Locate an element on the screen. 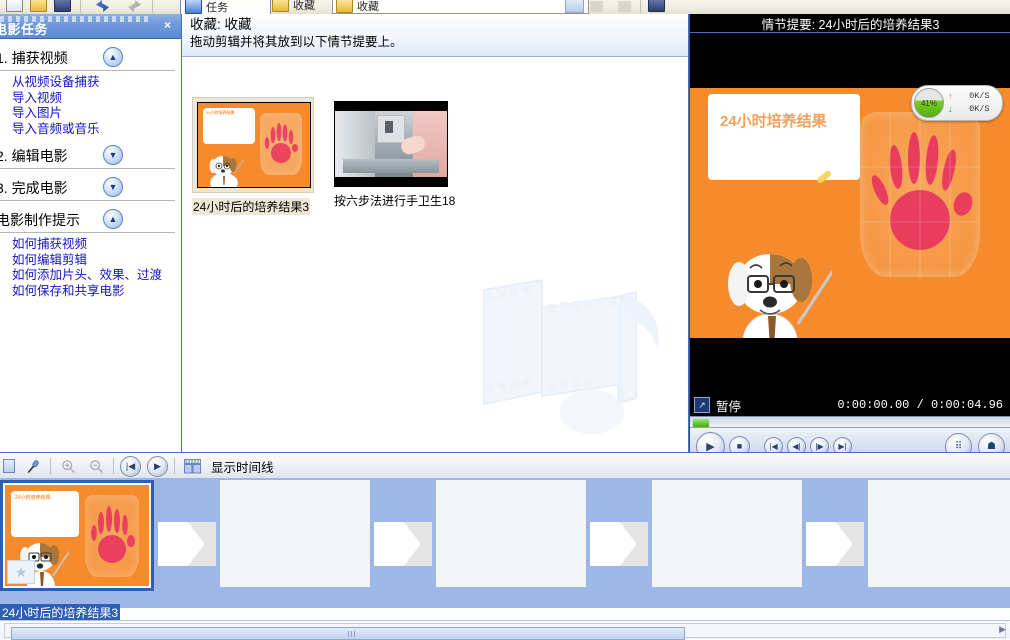 This screenshot has height=640, width=1010. transport-controls: ▶ ■ |◀ ◀| |▶ ▶| ⠿ ☗ is located at coordinates (850, 439).